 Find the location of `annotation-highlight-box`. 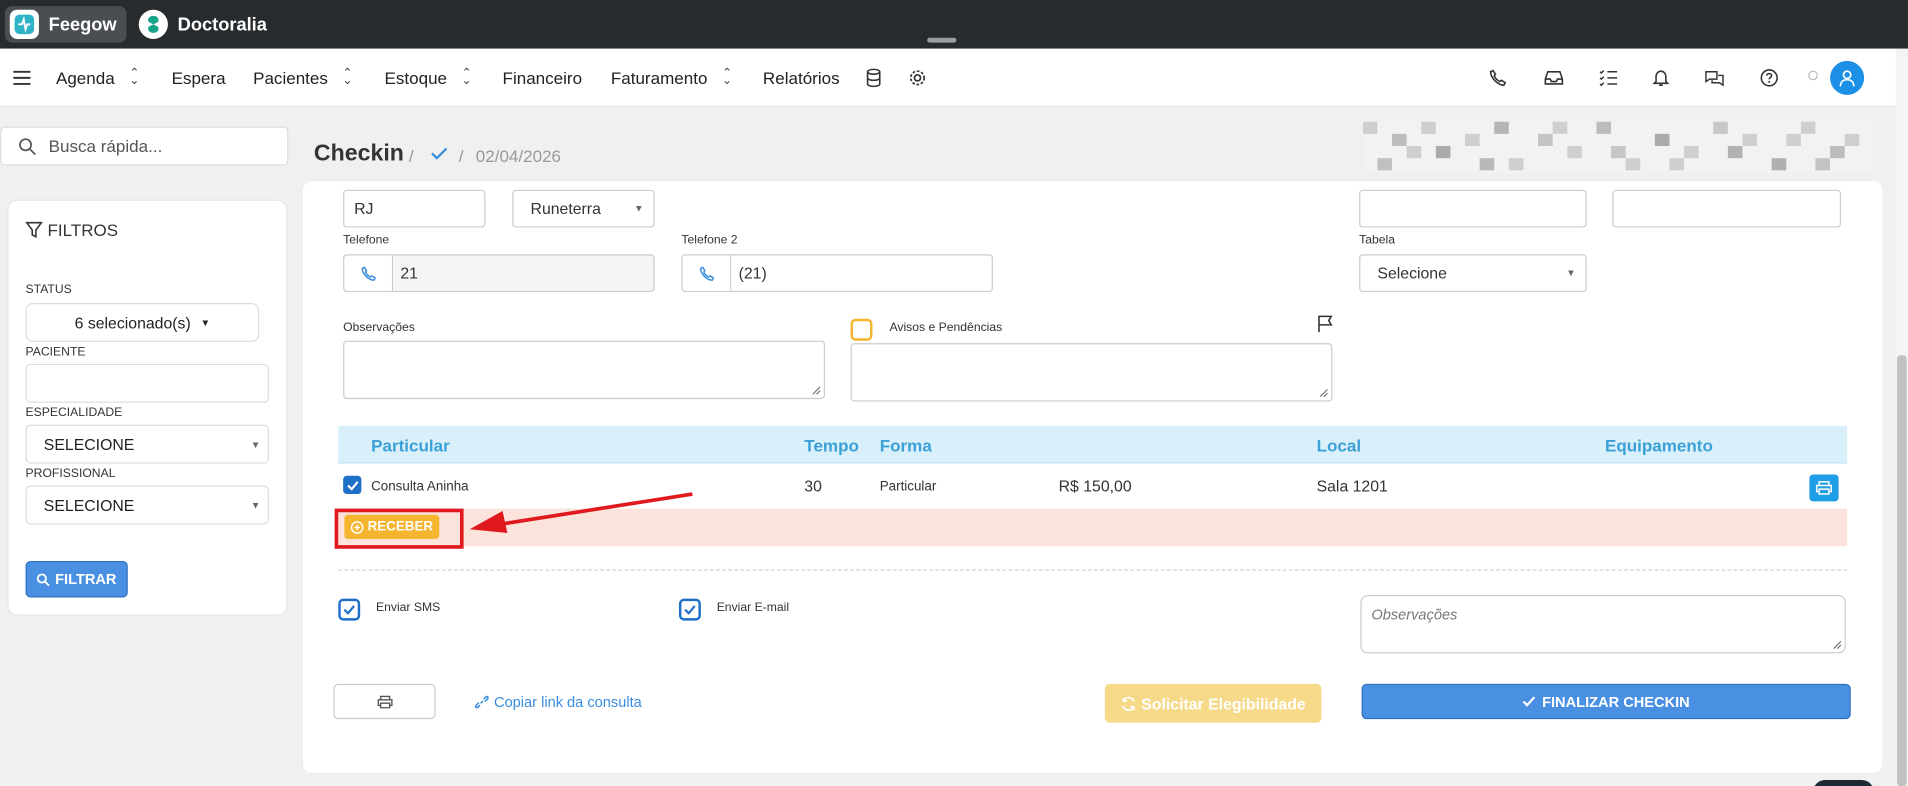

annotation-highlight-box is located at coordinates (399, 528).